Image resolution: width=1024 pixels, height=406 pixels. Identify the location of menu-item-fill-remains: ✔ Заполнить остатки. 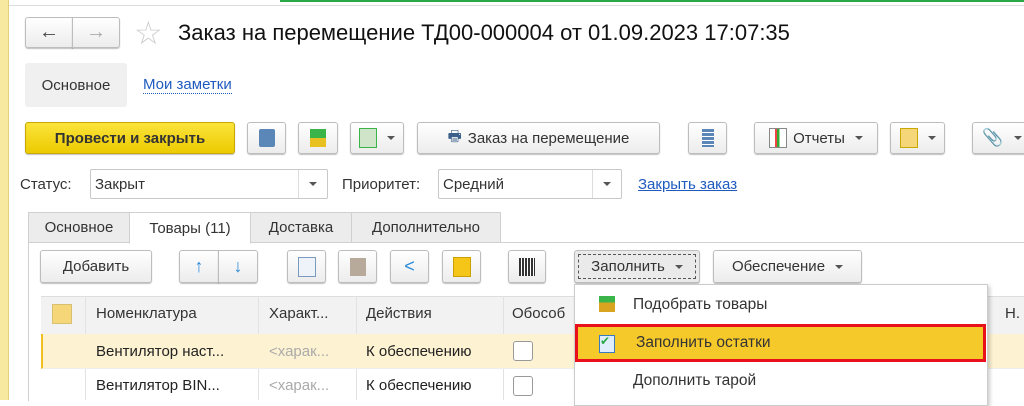
(780, 343).